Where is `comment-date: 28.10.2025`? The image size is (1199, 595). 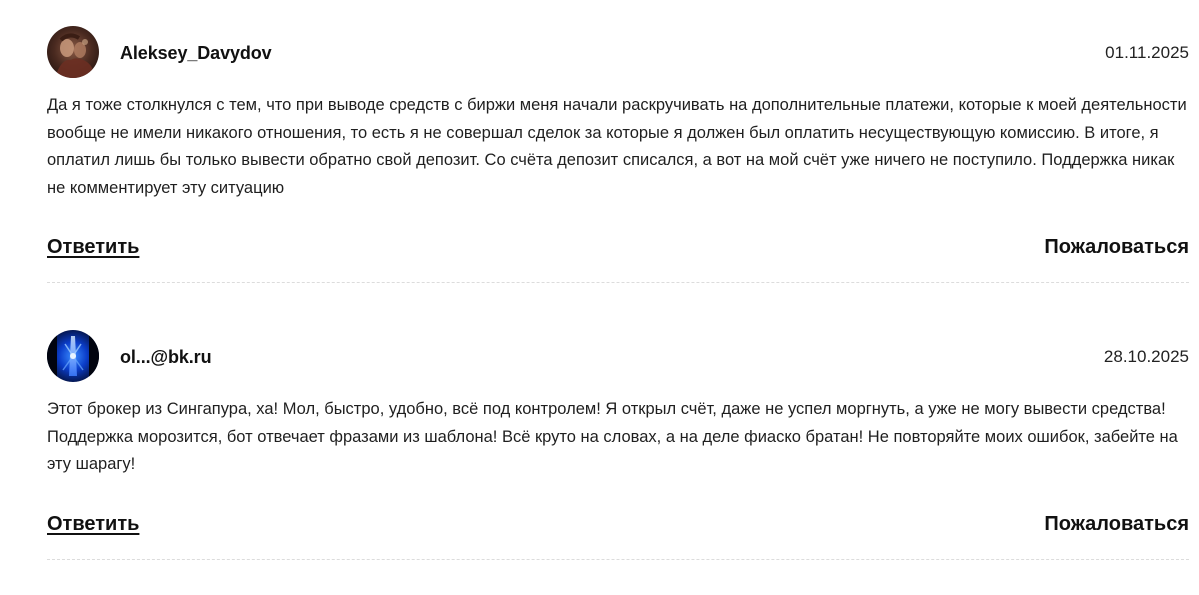
comment-date: 28.10.2025 is located at coordinates (1146, 356).